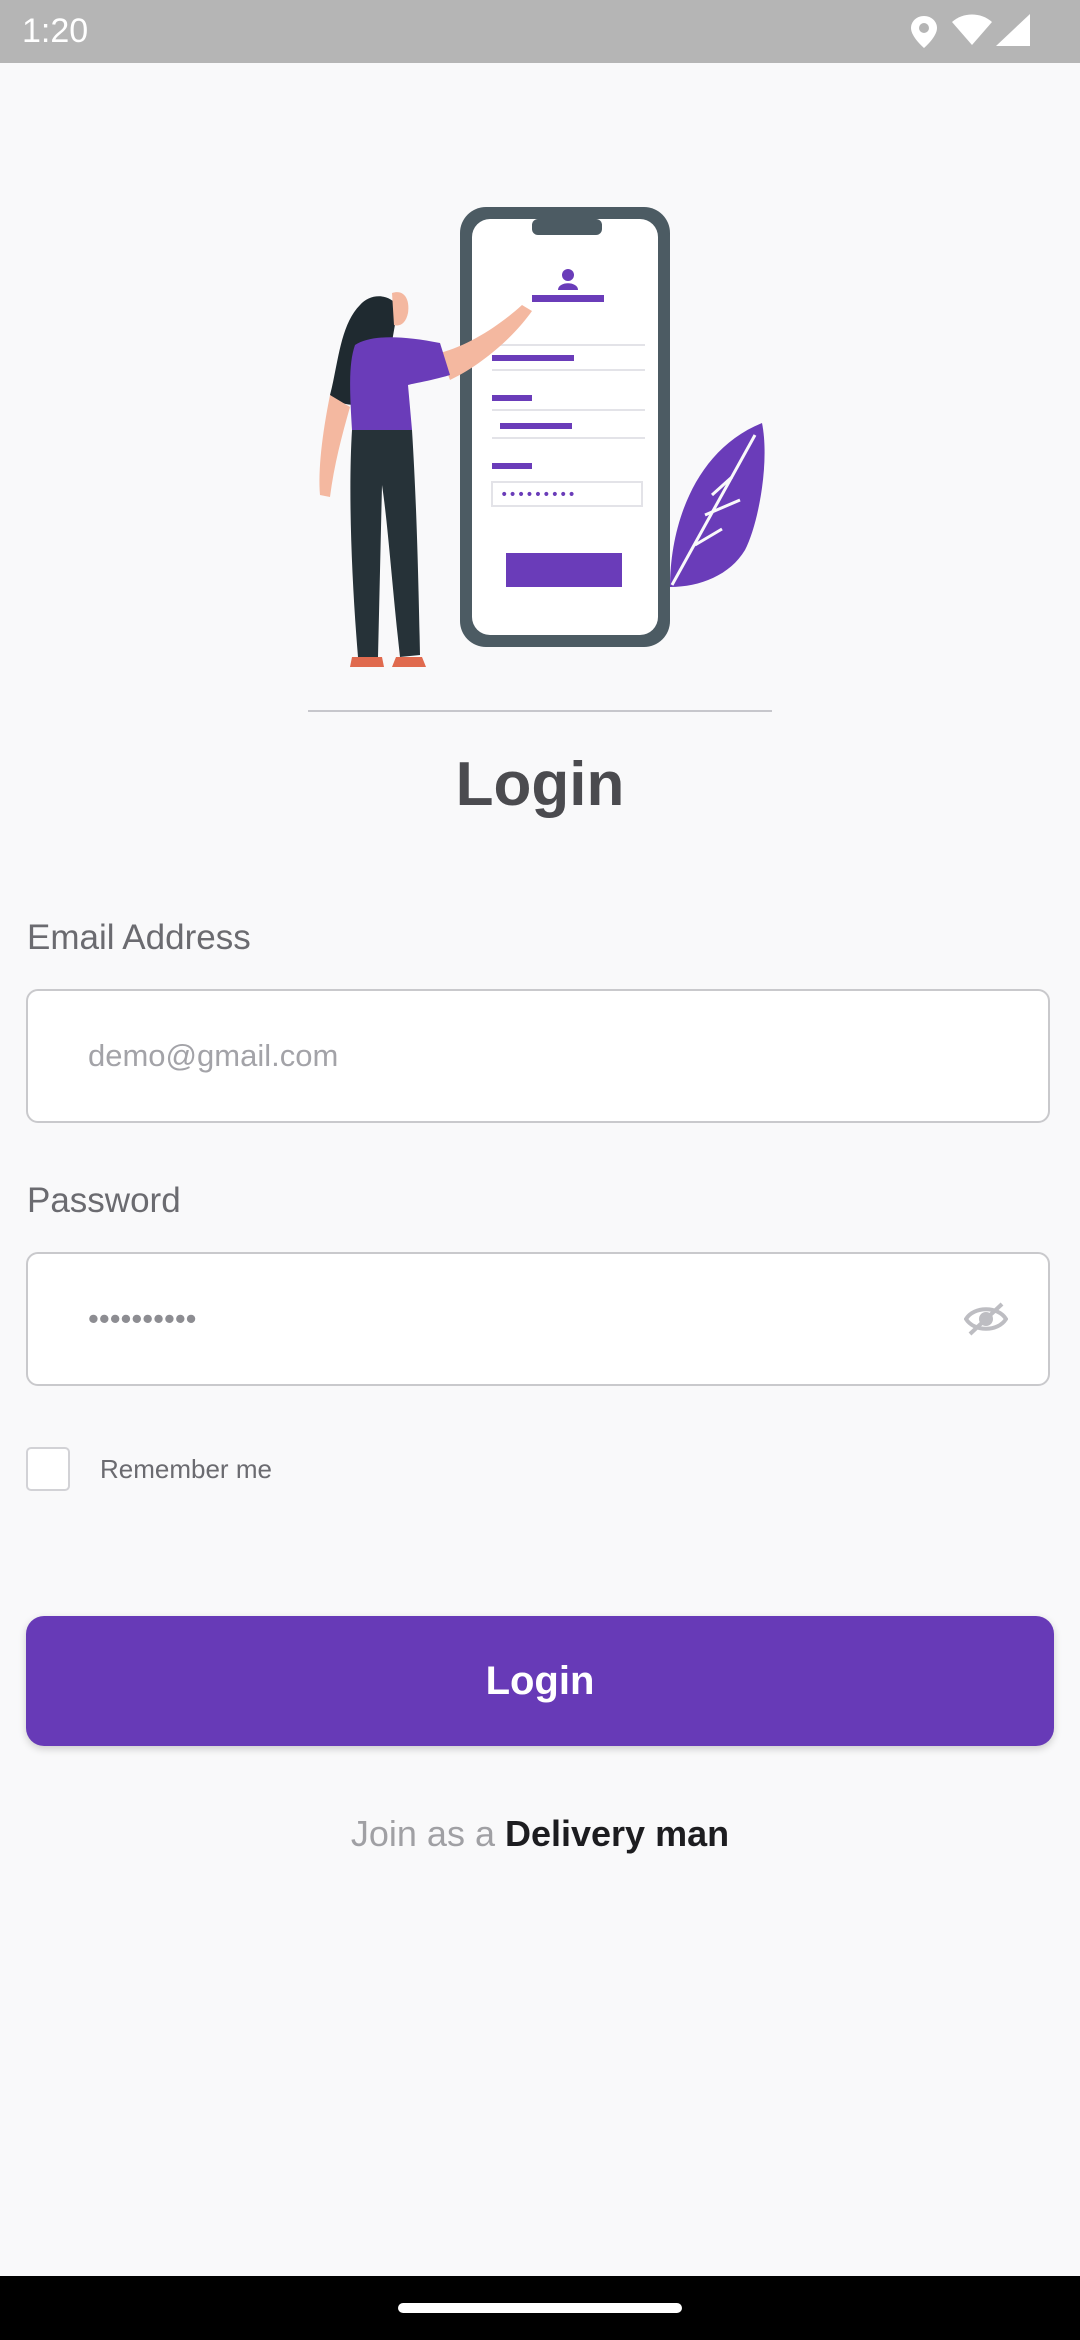 The height and width of the screenshot is (2340, 1080). I want to click on status-bar: 1:20, so click(540, 31).